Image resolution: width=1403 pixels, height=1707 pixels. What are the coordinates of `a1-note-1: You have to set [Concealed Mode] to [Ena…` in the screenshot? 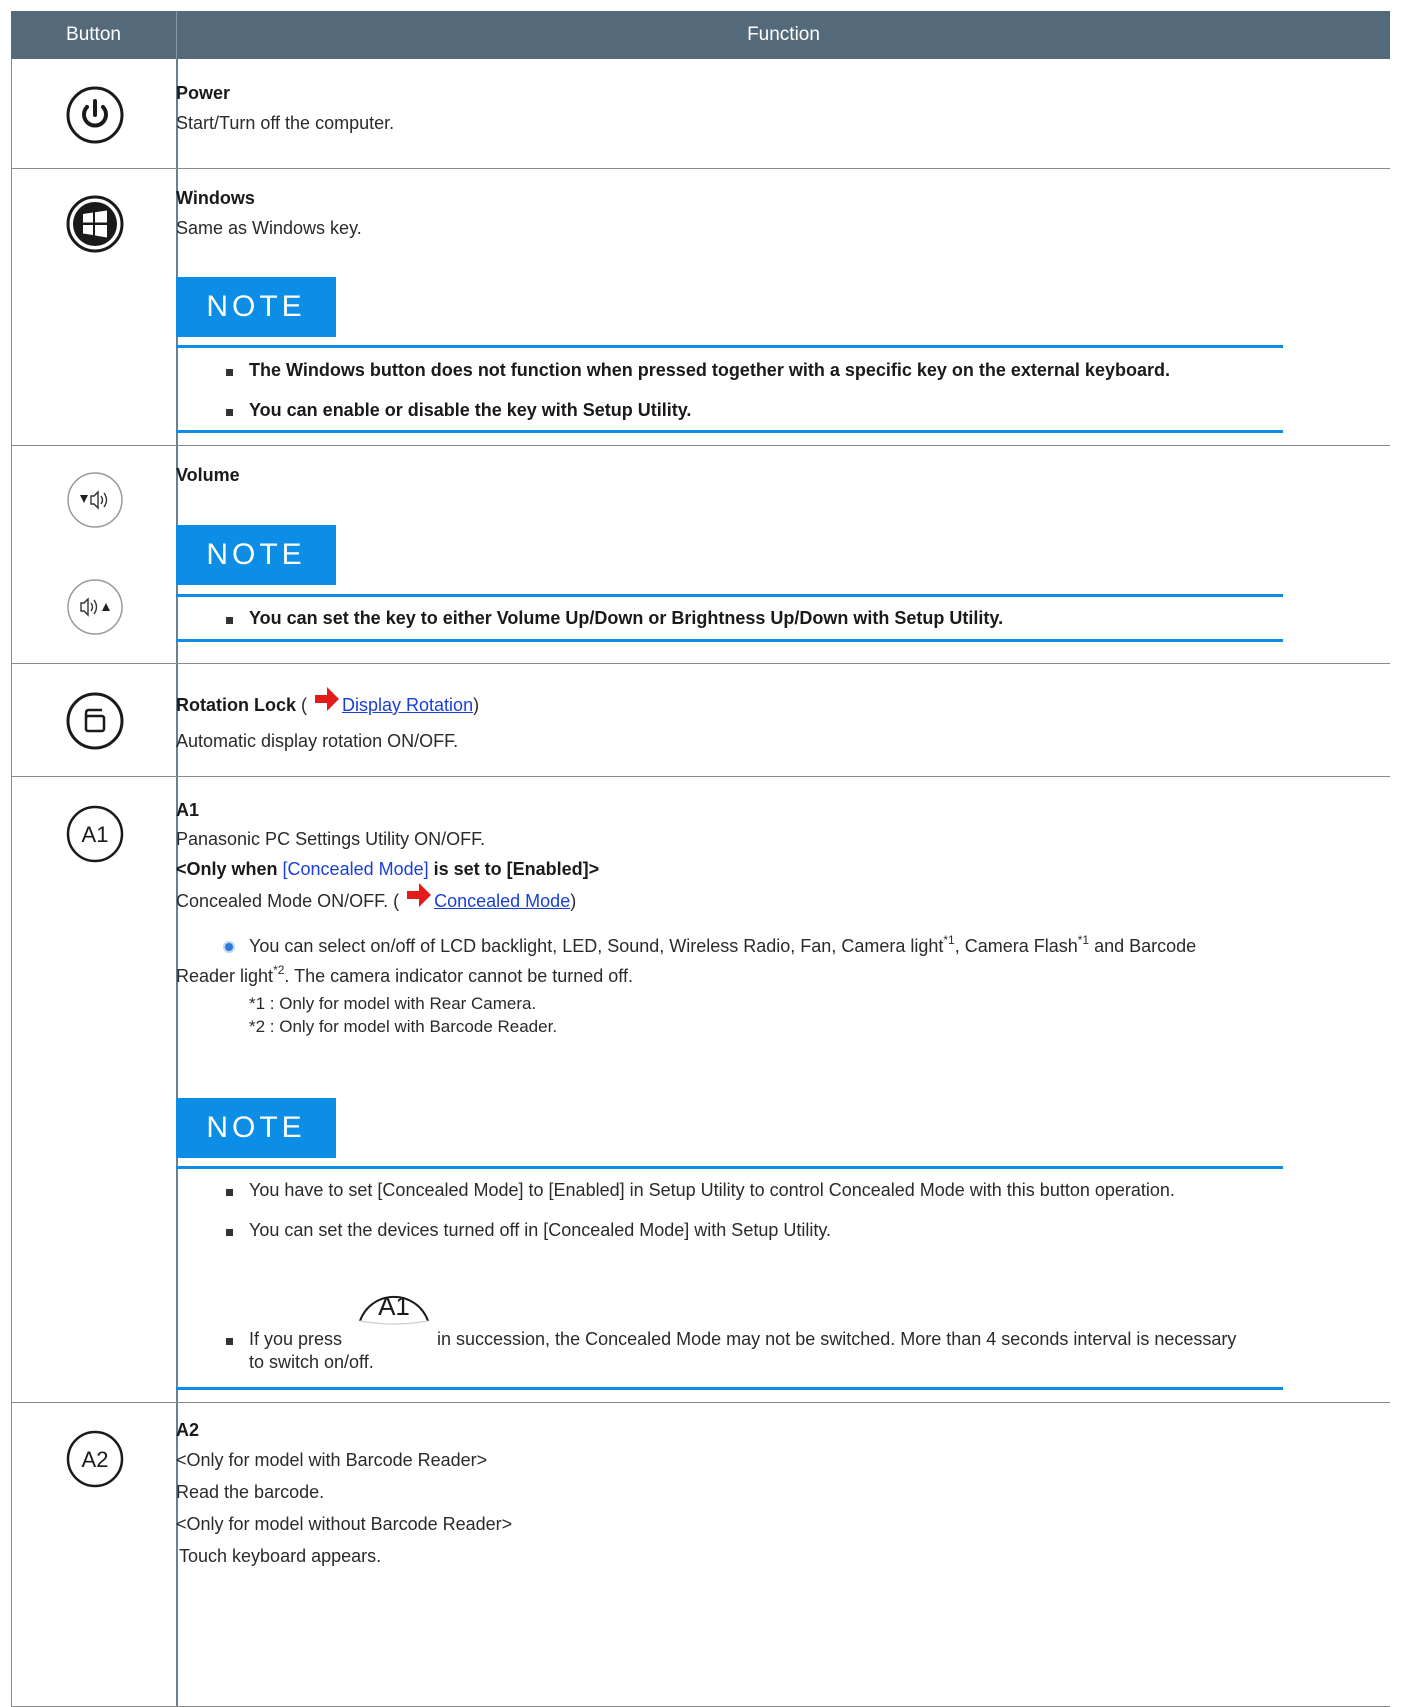 It's located at (712, 1190).